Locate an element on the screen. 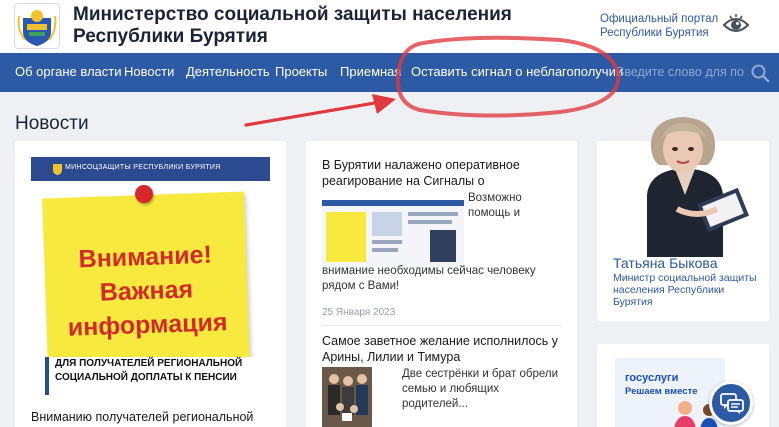  coat-of-arms-logo is located at coordinates (37, 26).